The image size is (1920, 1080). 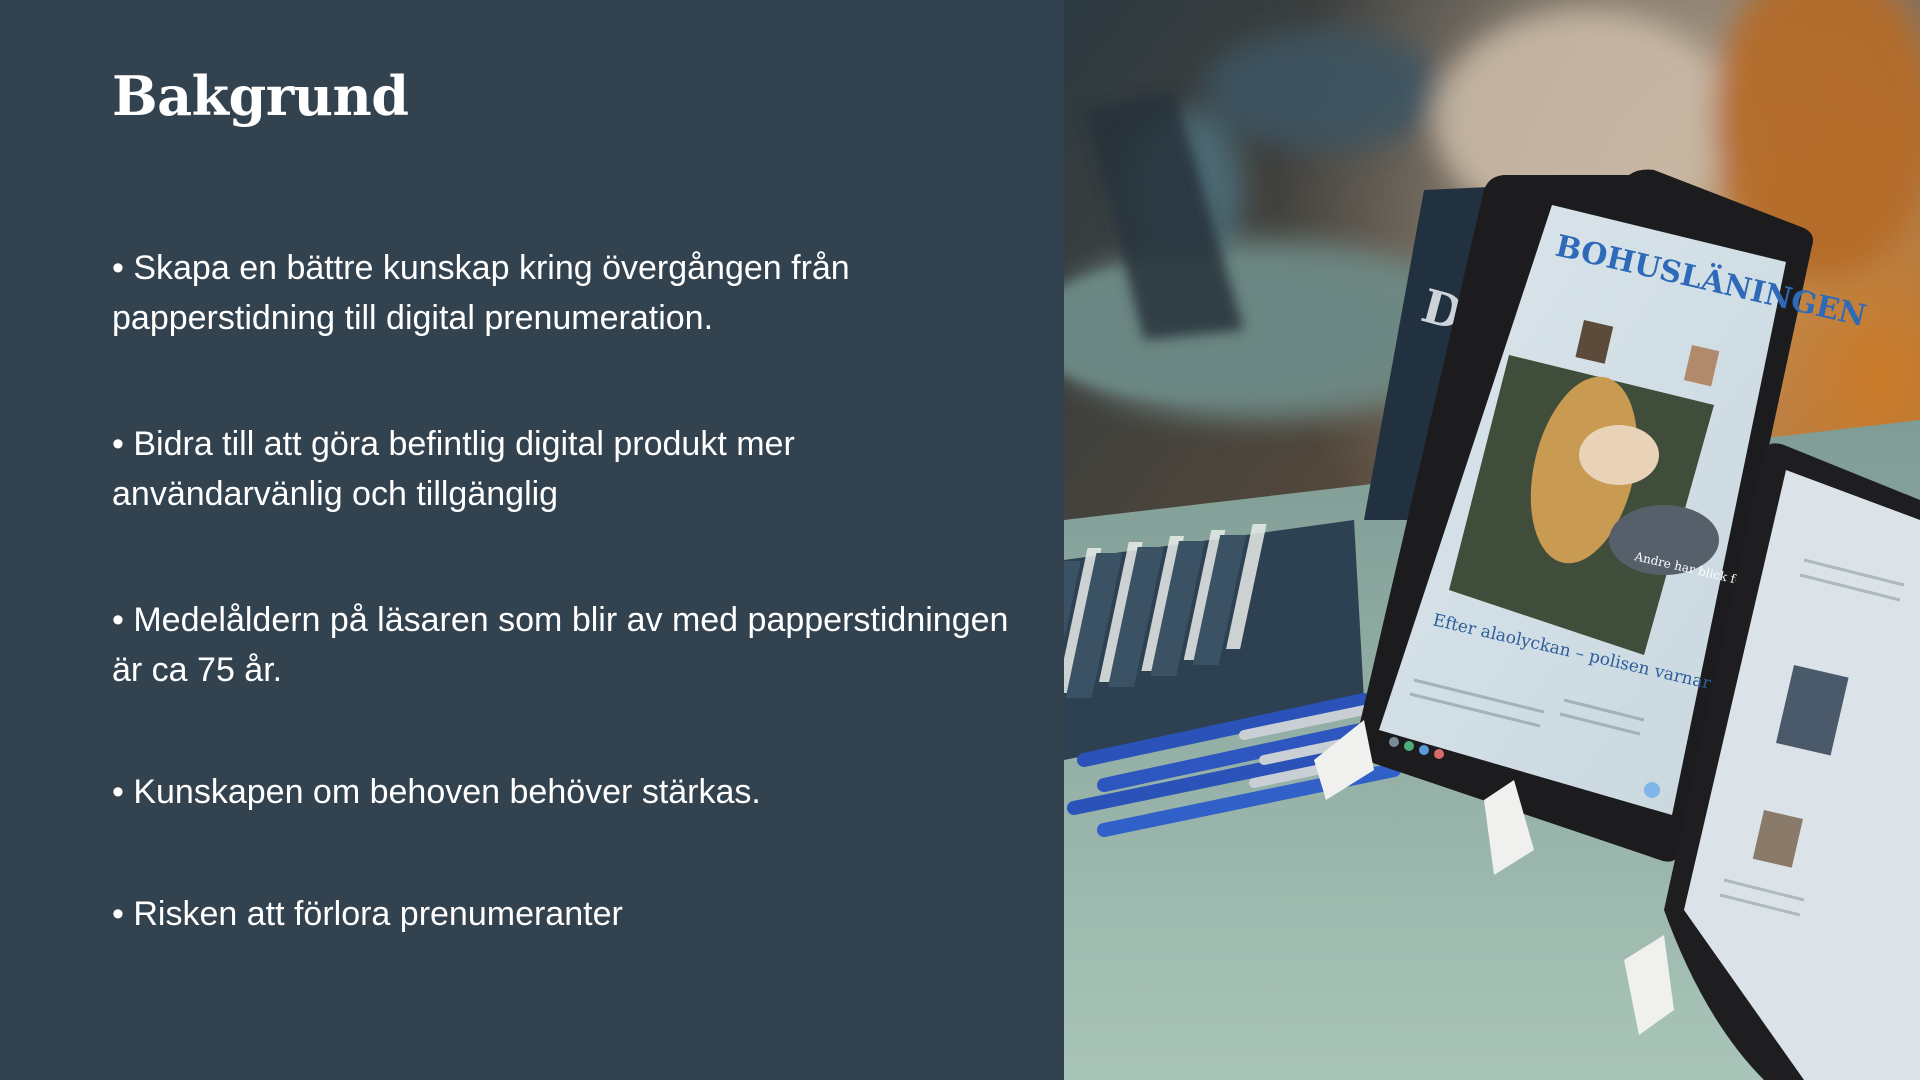 What do you see at coordinates (260, 96) in the screenshot?
I see `slide-title: Bakgrund` at bounding box center [260, 96].